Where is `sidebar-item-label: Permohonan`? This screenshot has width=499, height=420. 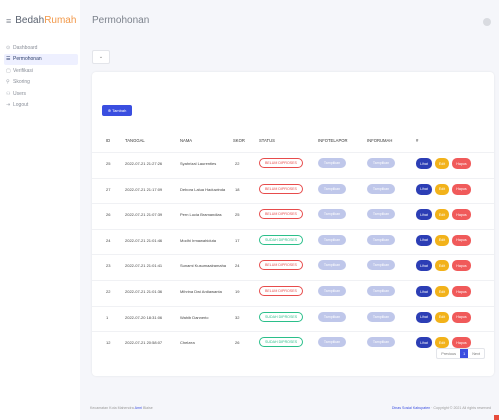 sidebar-item-label: Permohonan is located at coordinates (27, 59).